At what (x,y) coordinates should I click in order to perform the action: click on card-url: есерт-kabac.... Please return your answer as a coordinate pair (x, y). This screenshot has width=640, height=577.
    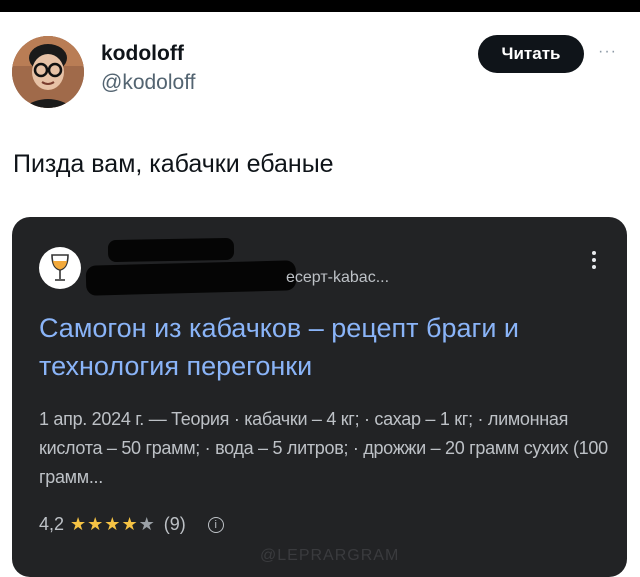
    Looking at the image, I should click on (338, 277).